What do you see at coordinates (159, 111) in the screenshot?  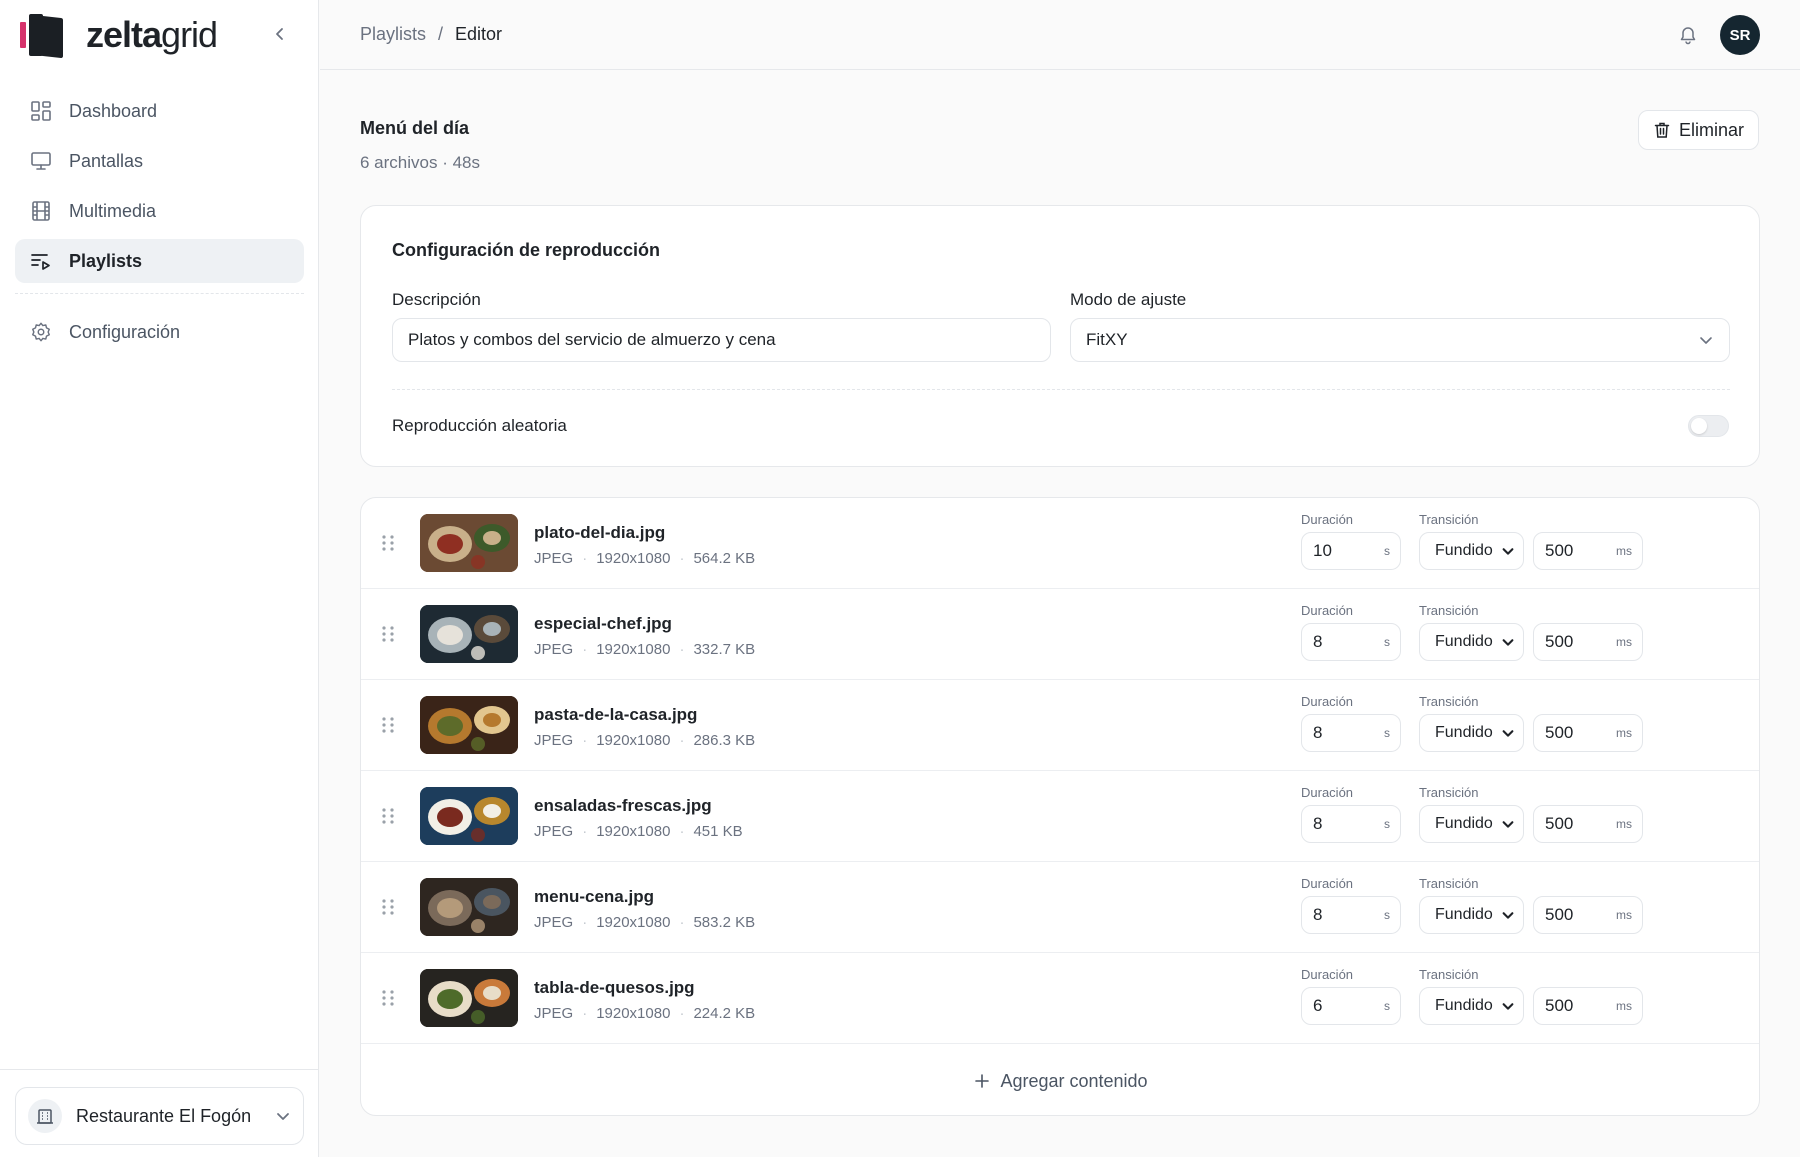 I see `nav-item-dashboard: Dashboard` at bounding box center [159, 111].